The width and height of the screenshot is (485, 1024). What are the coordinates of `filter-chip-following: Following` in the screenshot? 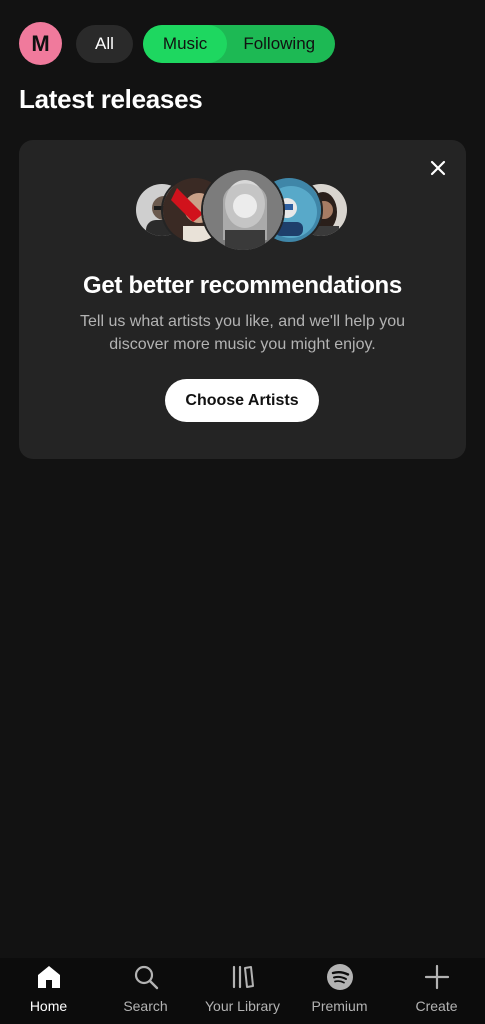 It's located at (281, 44).